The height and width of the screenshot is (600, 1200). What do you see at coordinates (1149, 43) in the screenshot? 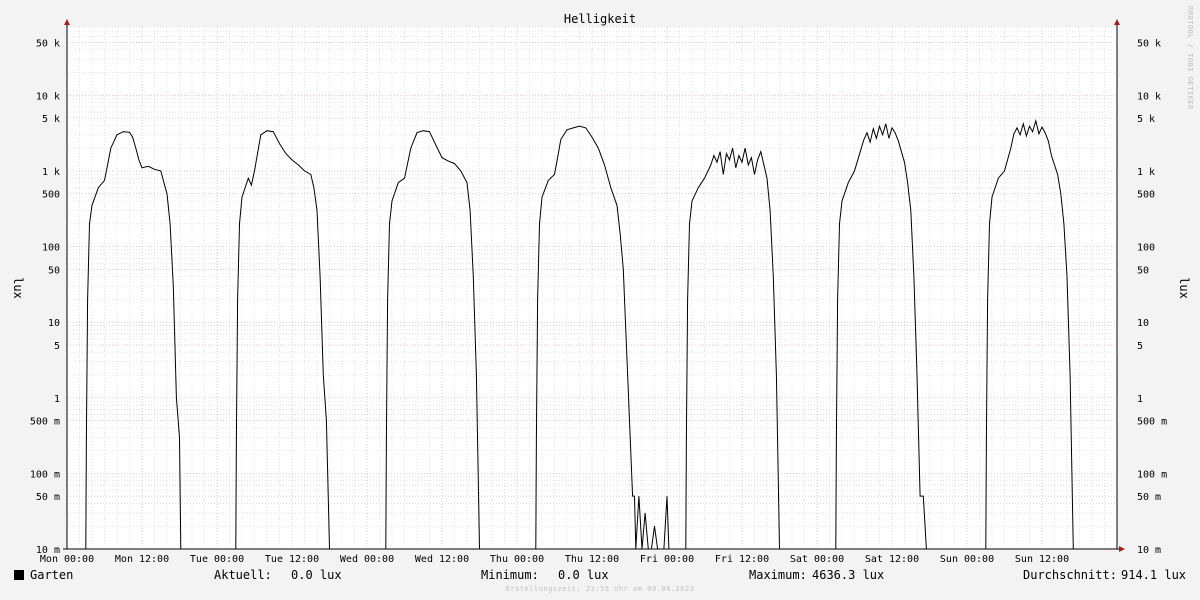
I see `y-tick-label-right: 50 k` at bounding box center [1149, 43].